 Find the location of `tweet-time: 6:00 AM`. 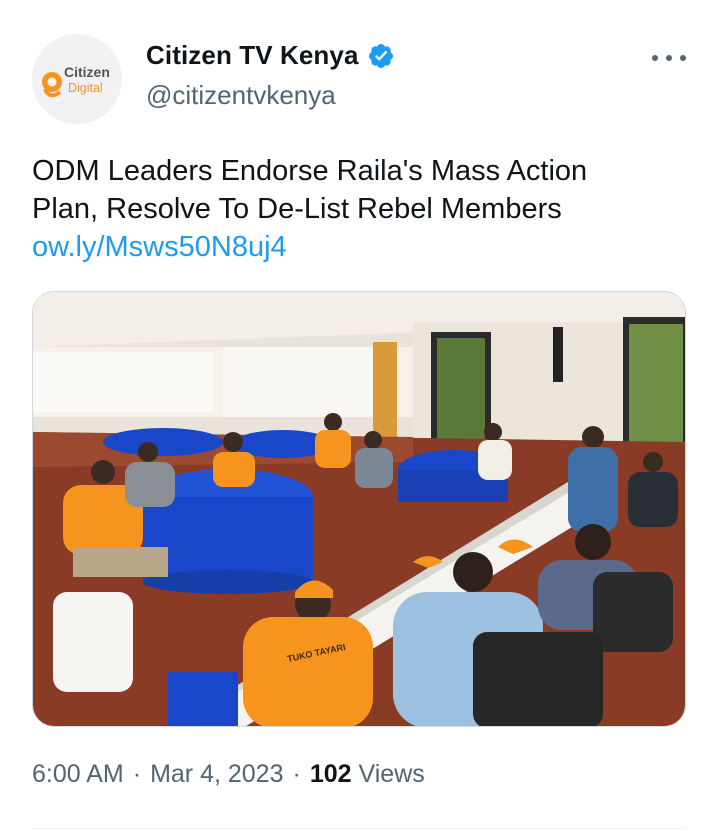

tweet-time: 6:00 AM is located at coordinates (78, 774).